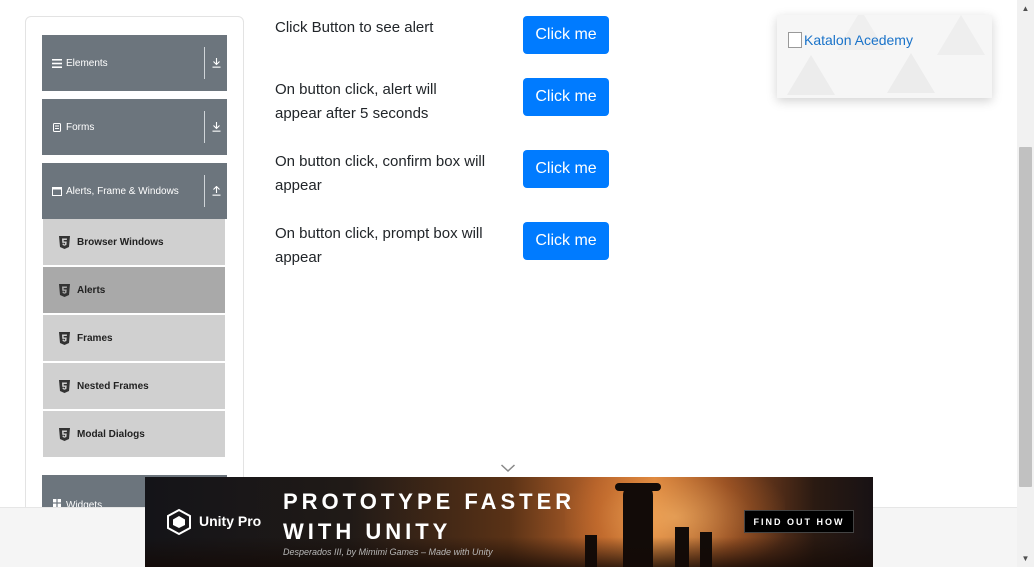 Image resolution: width=1034 pixels, height=567 pixels. Describe the element at coordinates (380, 173) in the screenshot. I see `confirm-description: On button click, confirm box will appear` at that location.